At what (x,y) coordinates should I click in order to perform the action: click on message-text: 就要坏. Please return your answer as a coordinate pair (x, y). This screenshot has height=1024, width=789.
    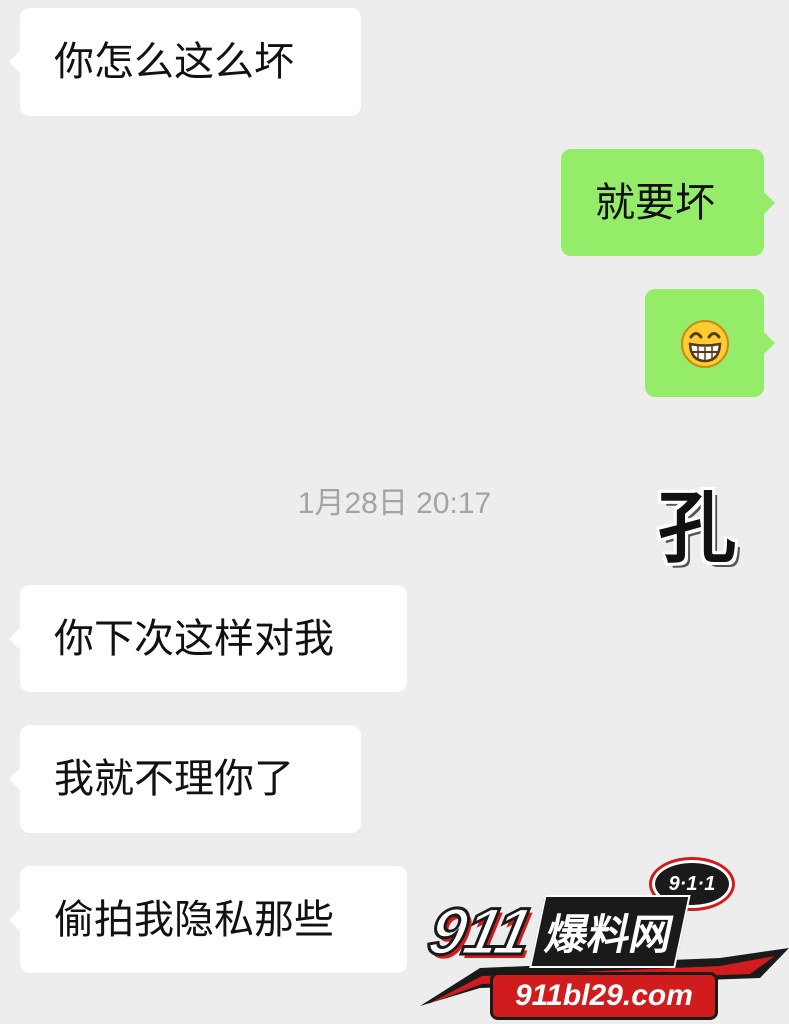
    Looking at the image, I should click on (655, 202).